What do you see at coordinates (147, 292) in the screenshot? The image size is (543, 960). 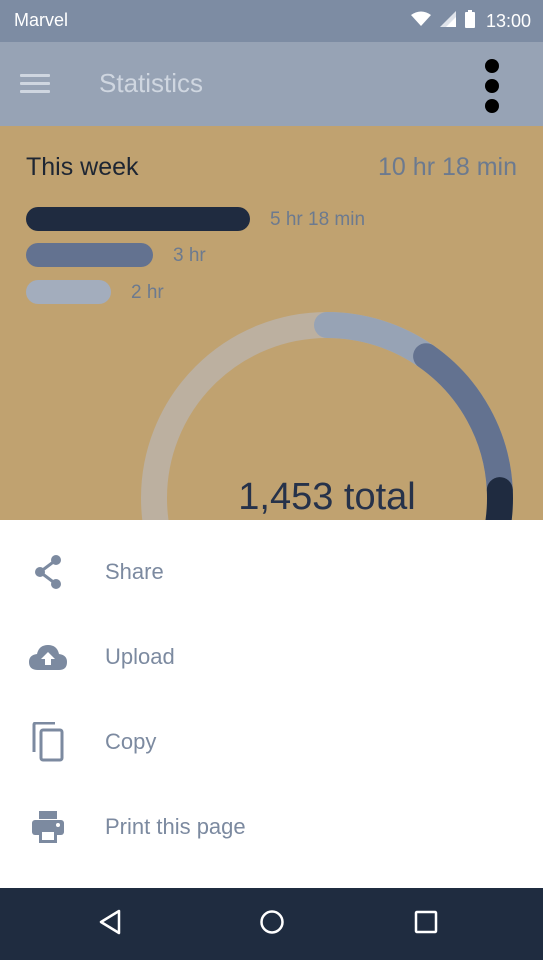 I see `time-bar-label: 2 hr` at bounding box center [147, 292].